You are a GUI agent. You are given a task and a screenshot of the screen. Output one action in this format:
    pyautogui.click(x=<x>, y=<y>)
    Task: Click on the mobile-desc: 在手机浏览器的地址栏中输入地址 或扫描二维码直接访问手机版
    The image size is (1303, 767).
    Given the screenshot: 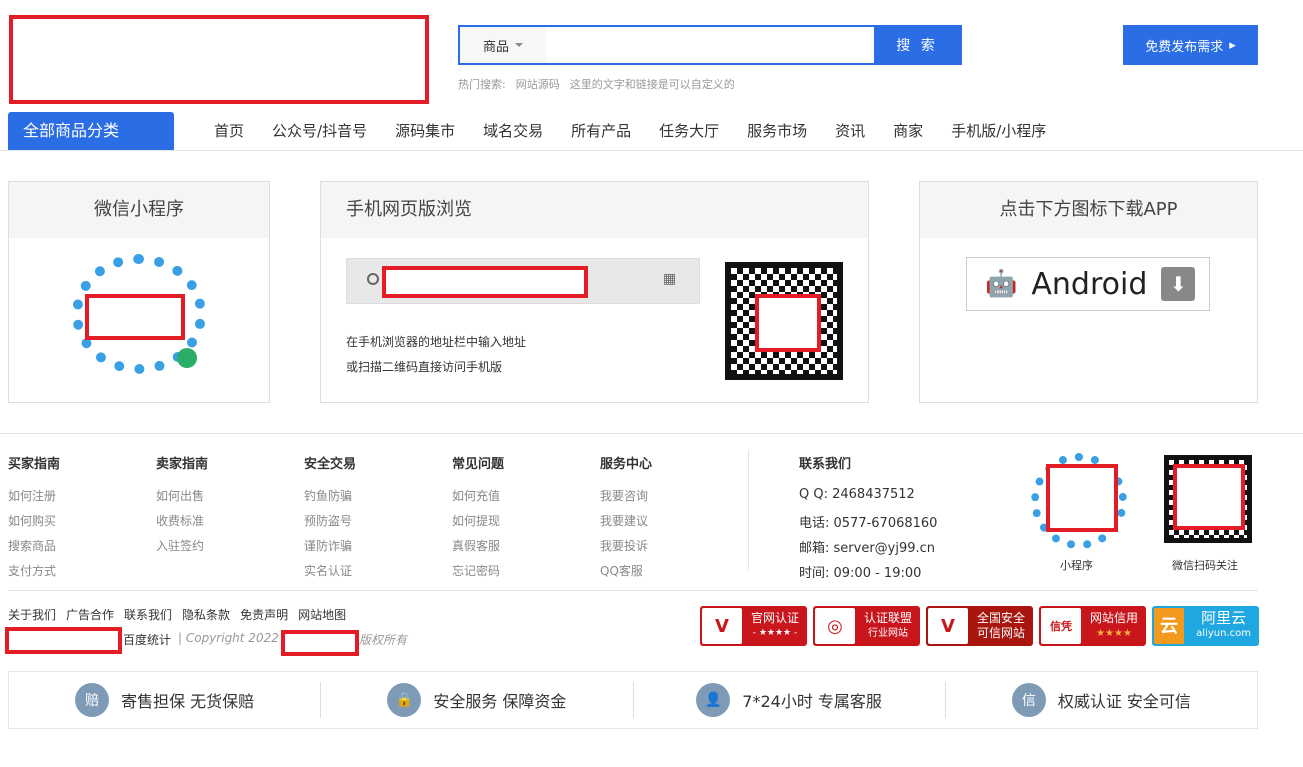 What is the action you would take?
    pyautogui.click(x=436, y=355)
    